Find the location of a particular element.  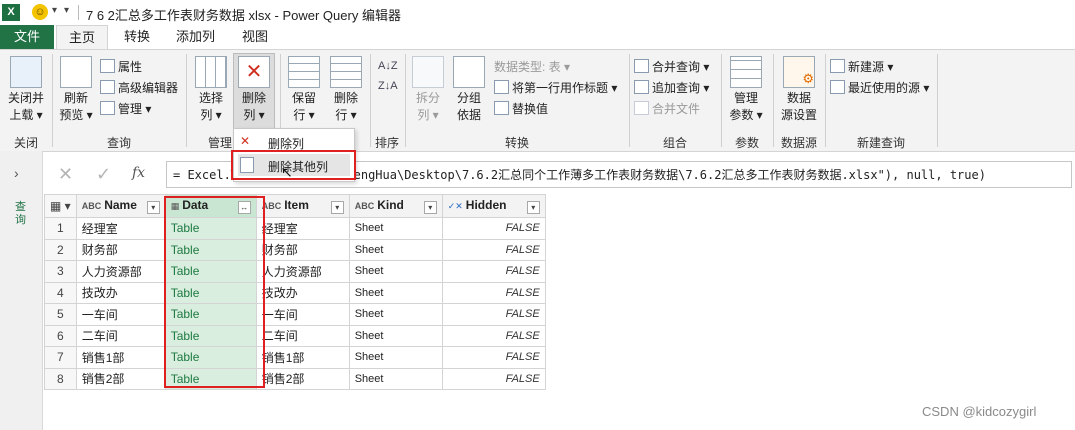

table-row: 3 人力资源部 Table 人力资源部 Sheet FALSE is located at coordinates (295, 271).